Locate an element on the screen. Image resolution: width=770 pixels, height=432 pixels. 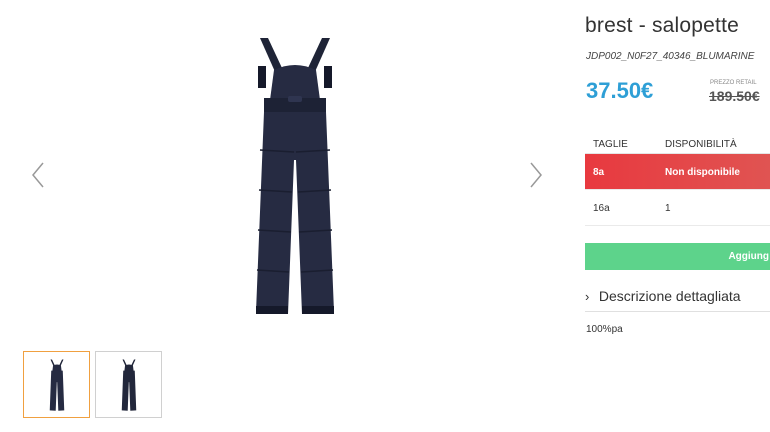
product-title: brest - salopette is located at coordinates (662, 25).